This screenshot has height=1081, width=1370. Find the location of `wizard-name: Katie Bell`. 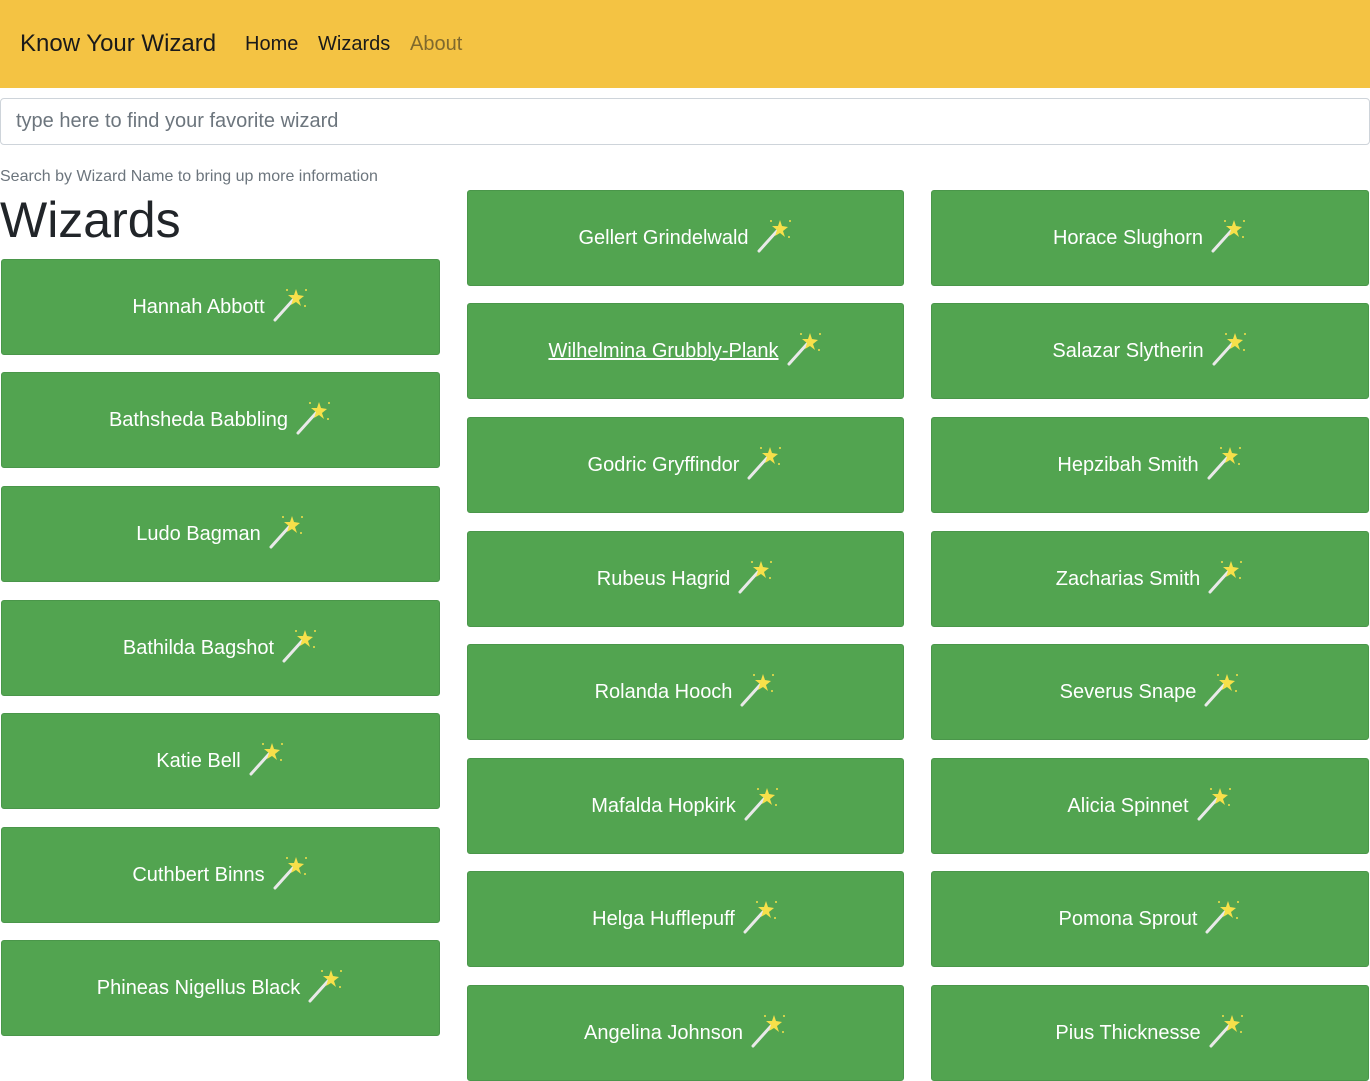

wizard-name: Katie Bell is located at coordinates (198, 760).